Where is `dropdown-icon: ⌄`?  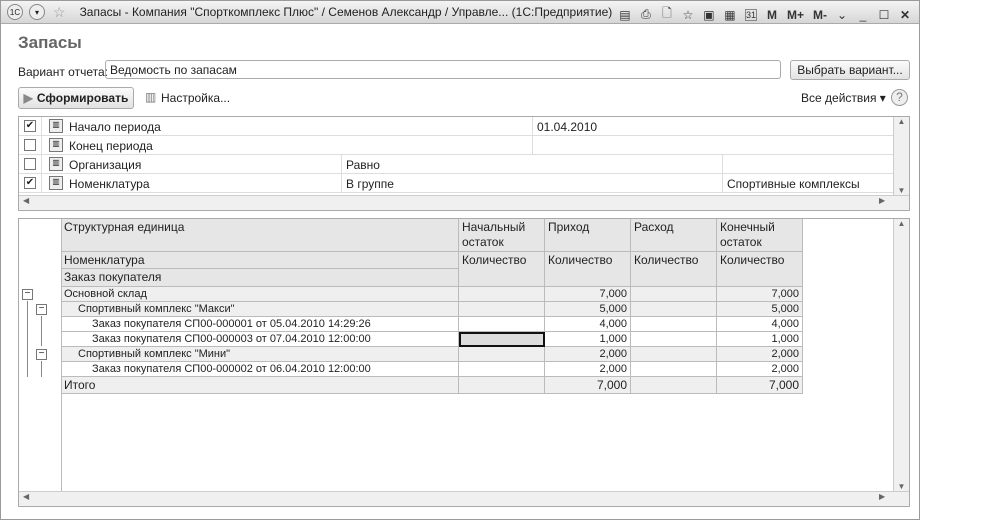
dropdown-icon: ⌄ is located at coordinates (842, 15).